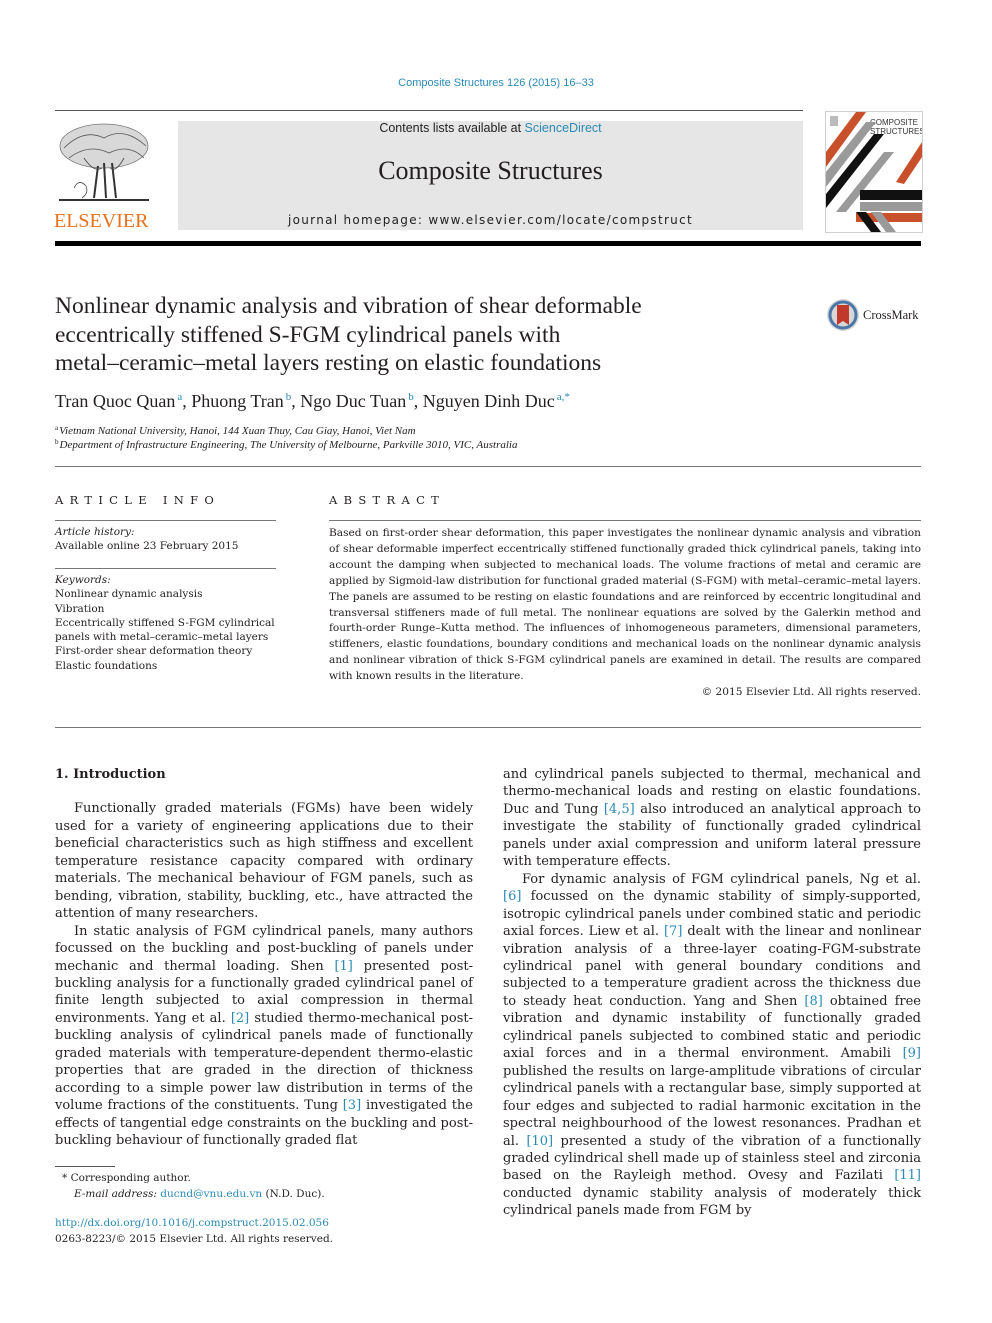 Image resolution: width=992 pixels, height=1323 pixels. What do you see at coordinates (912, 1053) in the screenshot?
I see `citation-link: [9]` at bounding box center [912, 1053].